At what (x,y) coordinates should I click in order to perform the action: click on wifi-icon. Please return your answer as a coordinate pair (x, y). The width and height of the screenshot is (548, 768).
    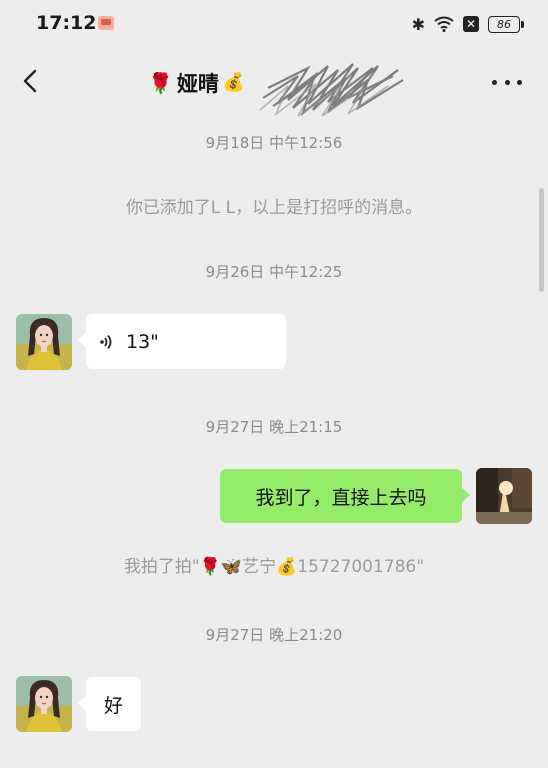
    Looking at the image, I should click on (444, 24).